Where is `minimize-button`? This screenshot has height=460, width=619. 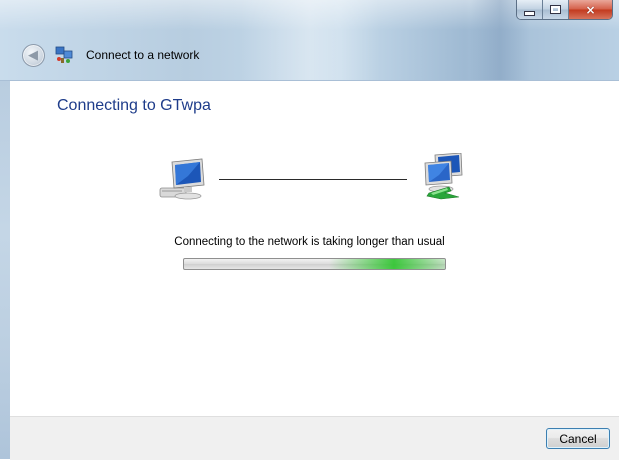
minimize-button is located at coordinates (530, 9).